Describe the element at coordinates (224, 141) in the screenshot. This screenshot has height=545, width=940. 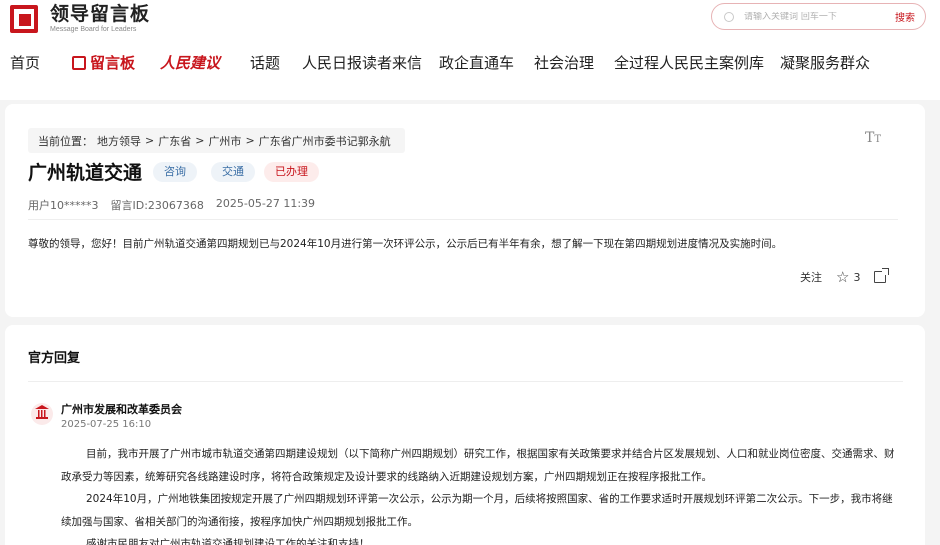
I see `breadcrumb-item: 广州市` at that location.